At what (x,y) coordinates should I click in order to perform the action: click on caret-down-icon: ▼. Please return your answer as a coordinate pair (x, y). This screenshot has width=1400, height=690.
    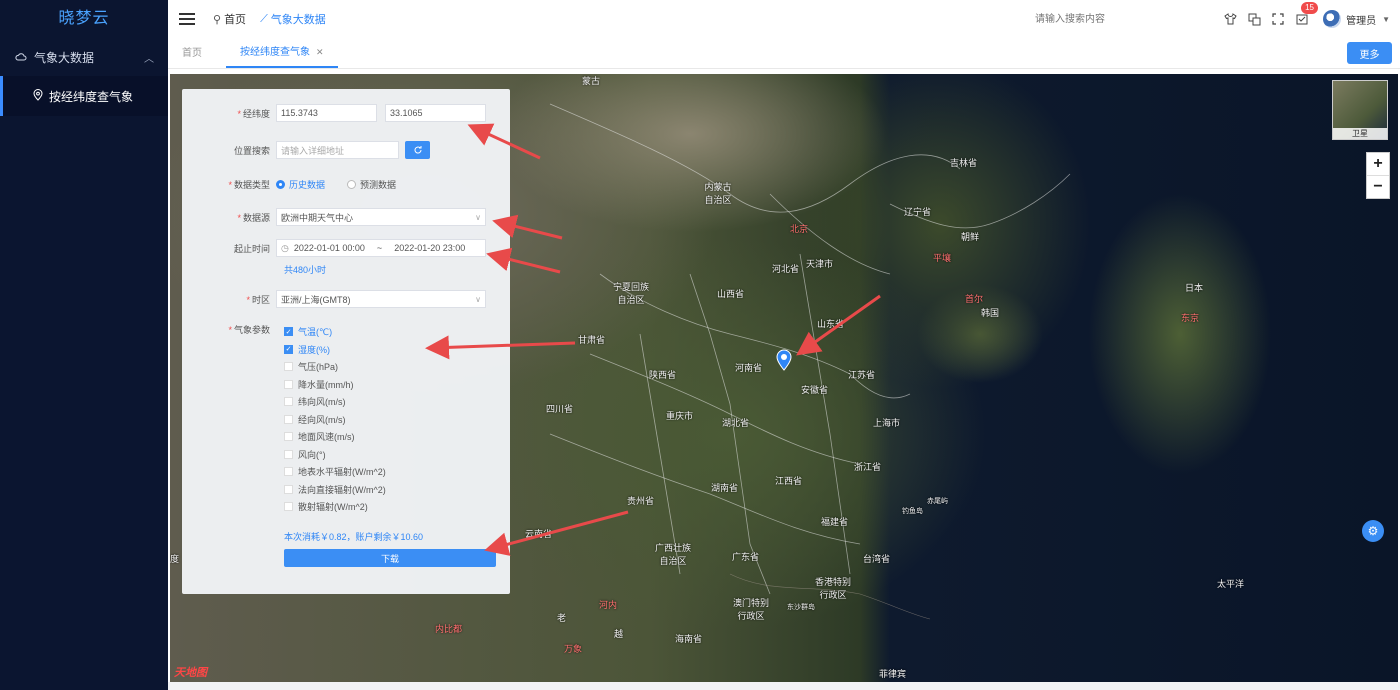
    Looking at the image, I should click on (1386, 19).